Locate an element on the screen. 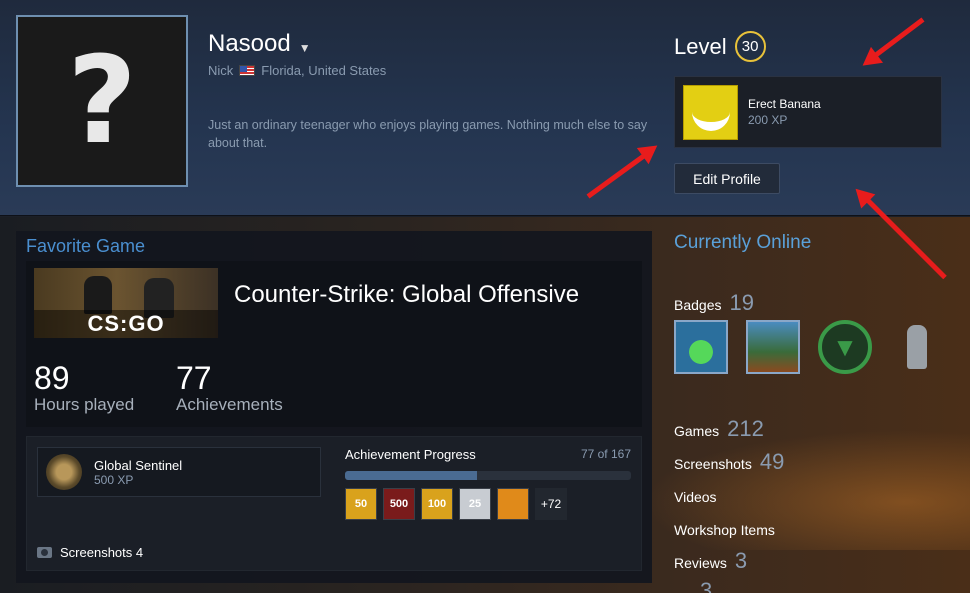 The height and width of the screenshot is (593, 970). badges-link: Badges 19 is located at coordinates (714, 303).